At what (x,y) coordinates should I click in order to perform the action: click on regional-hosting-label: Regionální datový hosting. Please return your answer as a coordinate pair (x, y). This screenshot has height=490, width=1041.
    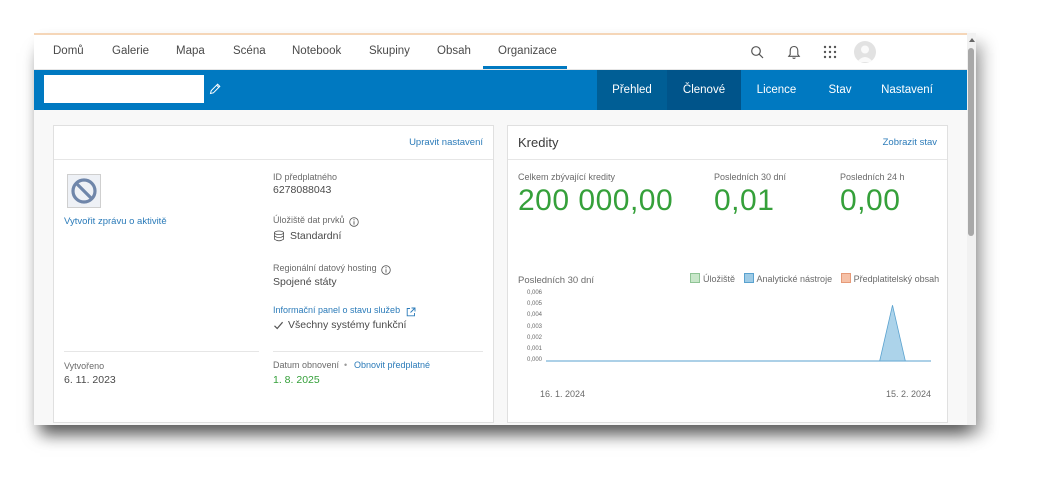
    Looking at the image, I should click on (325, 268).